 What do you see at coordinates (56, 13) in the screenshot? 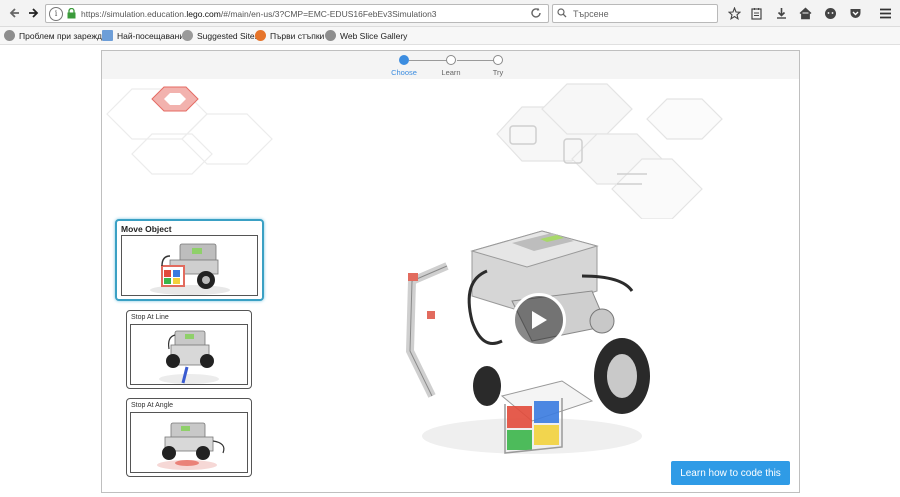
I see `info-icon: i` at bounding box center [56, 13].